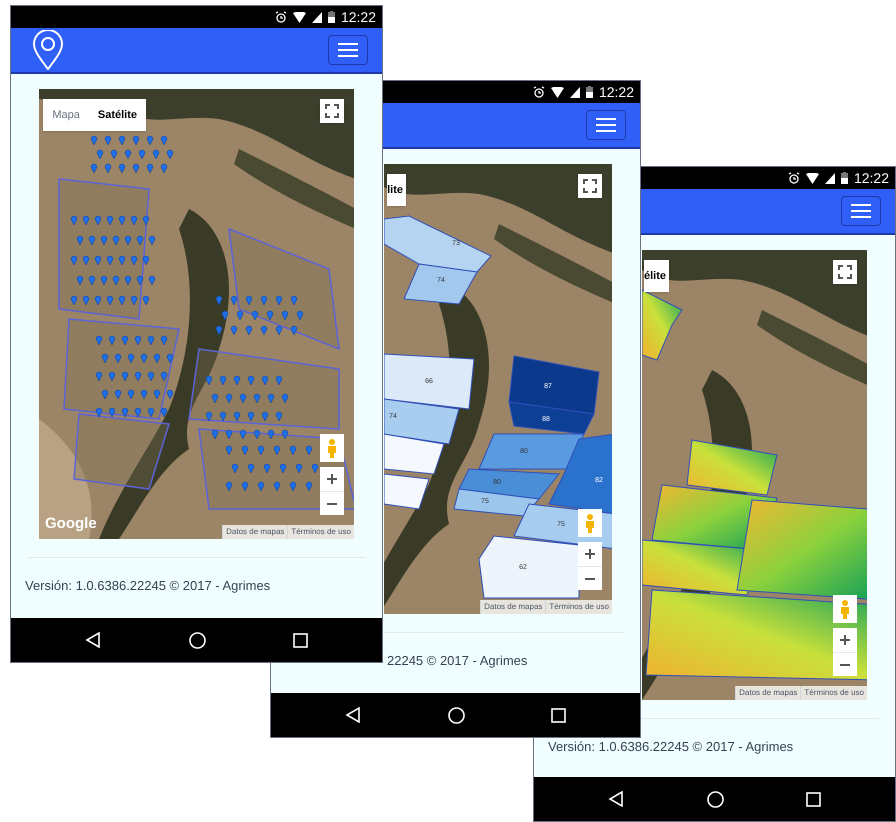  I want to click on map-logo: Google, so click(71, 524).